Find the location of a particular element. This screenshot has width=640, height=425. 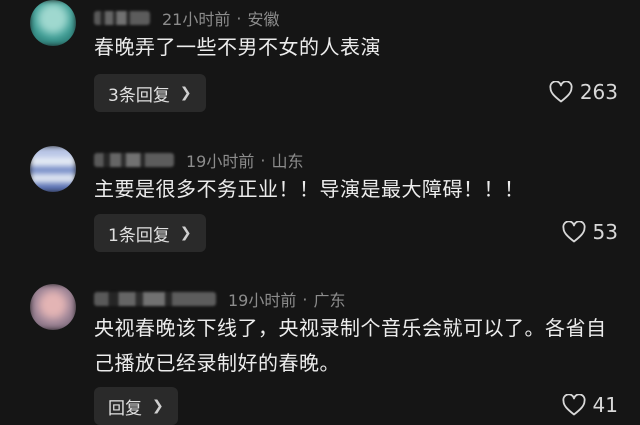

comment-location: 山东 is located at coordinates (287, 161).